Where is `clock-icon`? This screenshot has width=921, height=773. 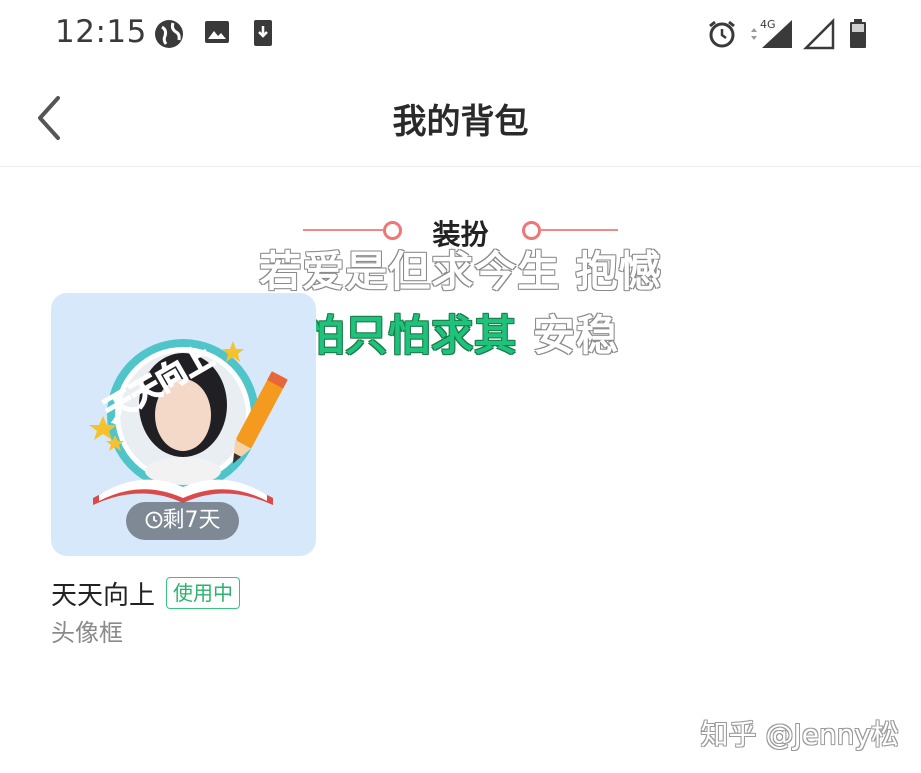 clock-icon is located at coordinates (153, 520).